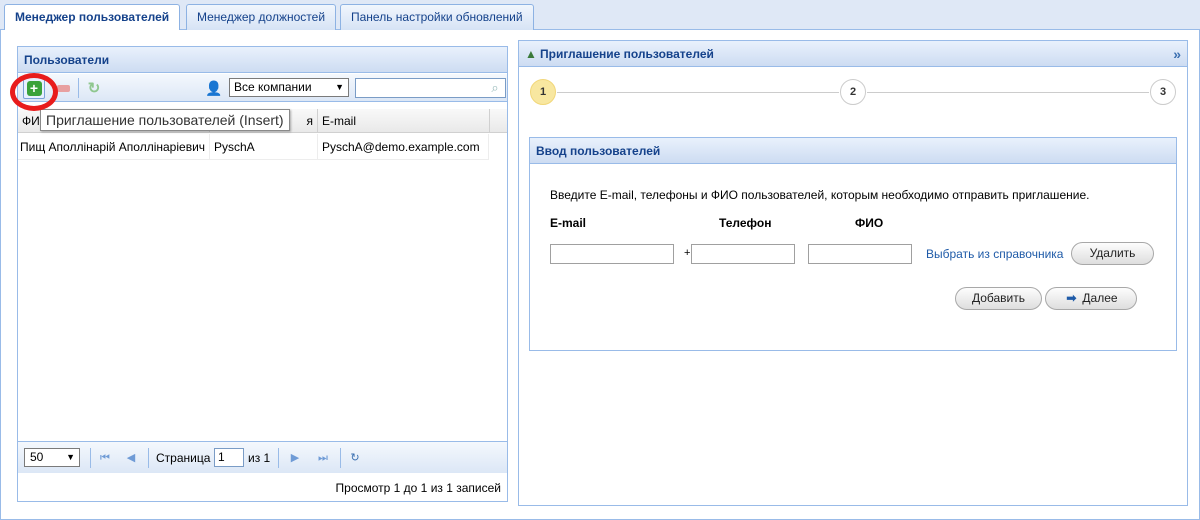  What do you see at coordinates (114, 147) in the screenshot?
I see `cell-name: Пищ Аполлінарій Аполлінаріевич` at bounding box center [114, 147].